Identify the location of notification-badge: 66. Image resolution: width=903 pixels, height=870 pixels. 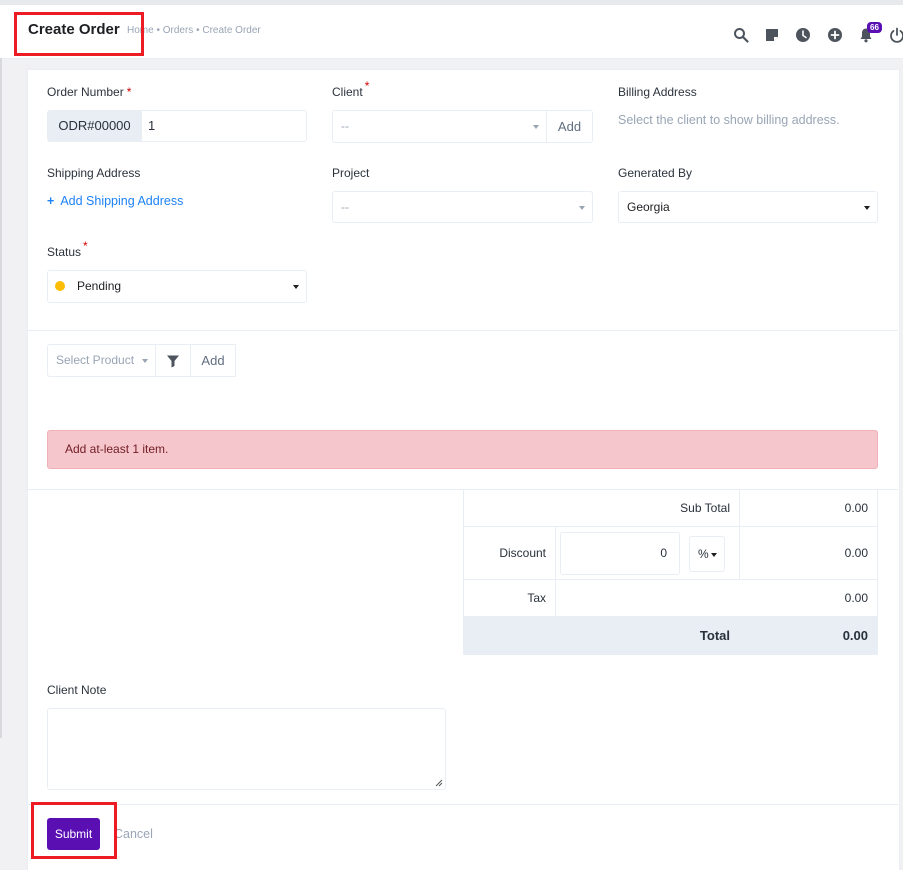
(874, 27).